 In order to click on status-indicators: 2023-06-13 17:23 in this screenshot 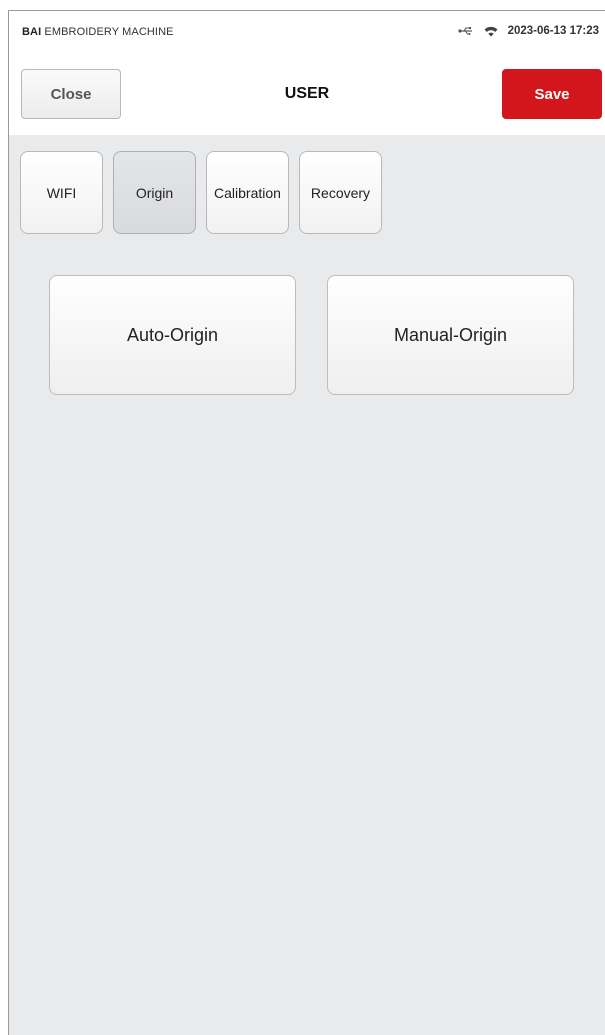, I will do `click(528, 31)`.